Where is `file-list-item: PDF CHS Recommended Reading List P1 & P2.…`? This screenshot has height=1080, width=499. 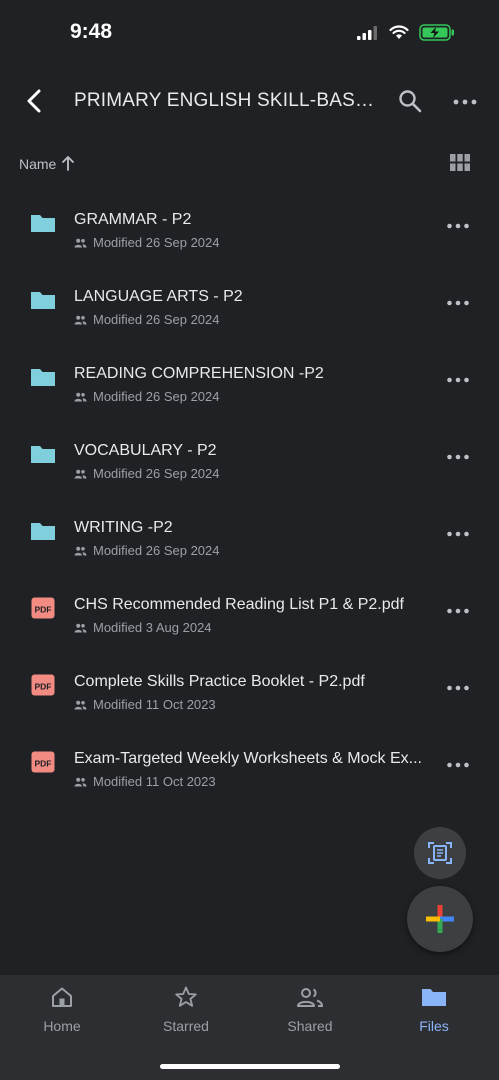
file-list-item: PDF CHS Recommended Reading List P1 & P2.… is located at coordinates (249, 605).